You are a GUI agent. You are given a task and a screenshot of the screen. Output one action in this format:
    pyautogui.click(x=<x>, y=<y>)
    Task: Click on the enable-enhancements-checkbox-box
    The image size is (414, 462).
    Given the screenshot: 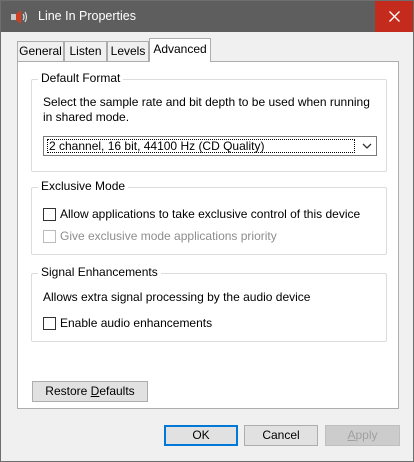 What is the action you would take?
    pyautogui.click(x=49, y=323)
    